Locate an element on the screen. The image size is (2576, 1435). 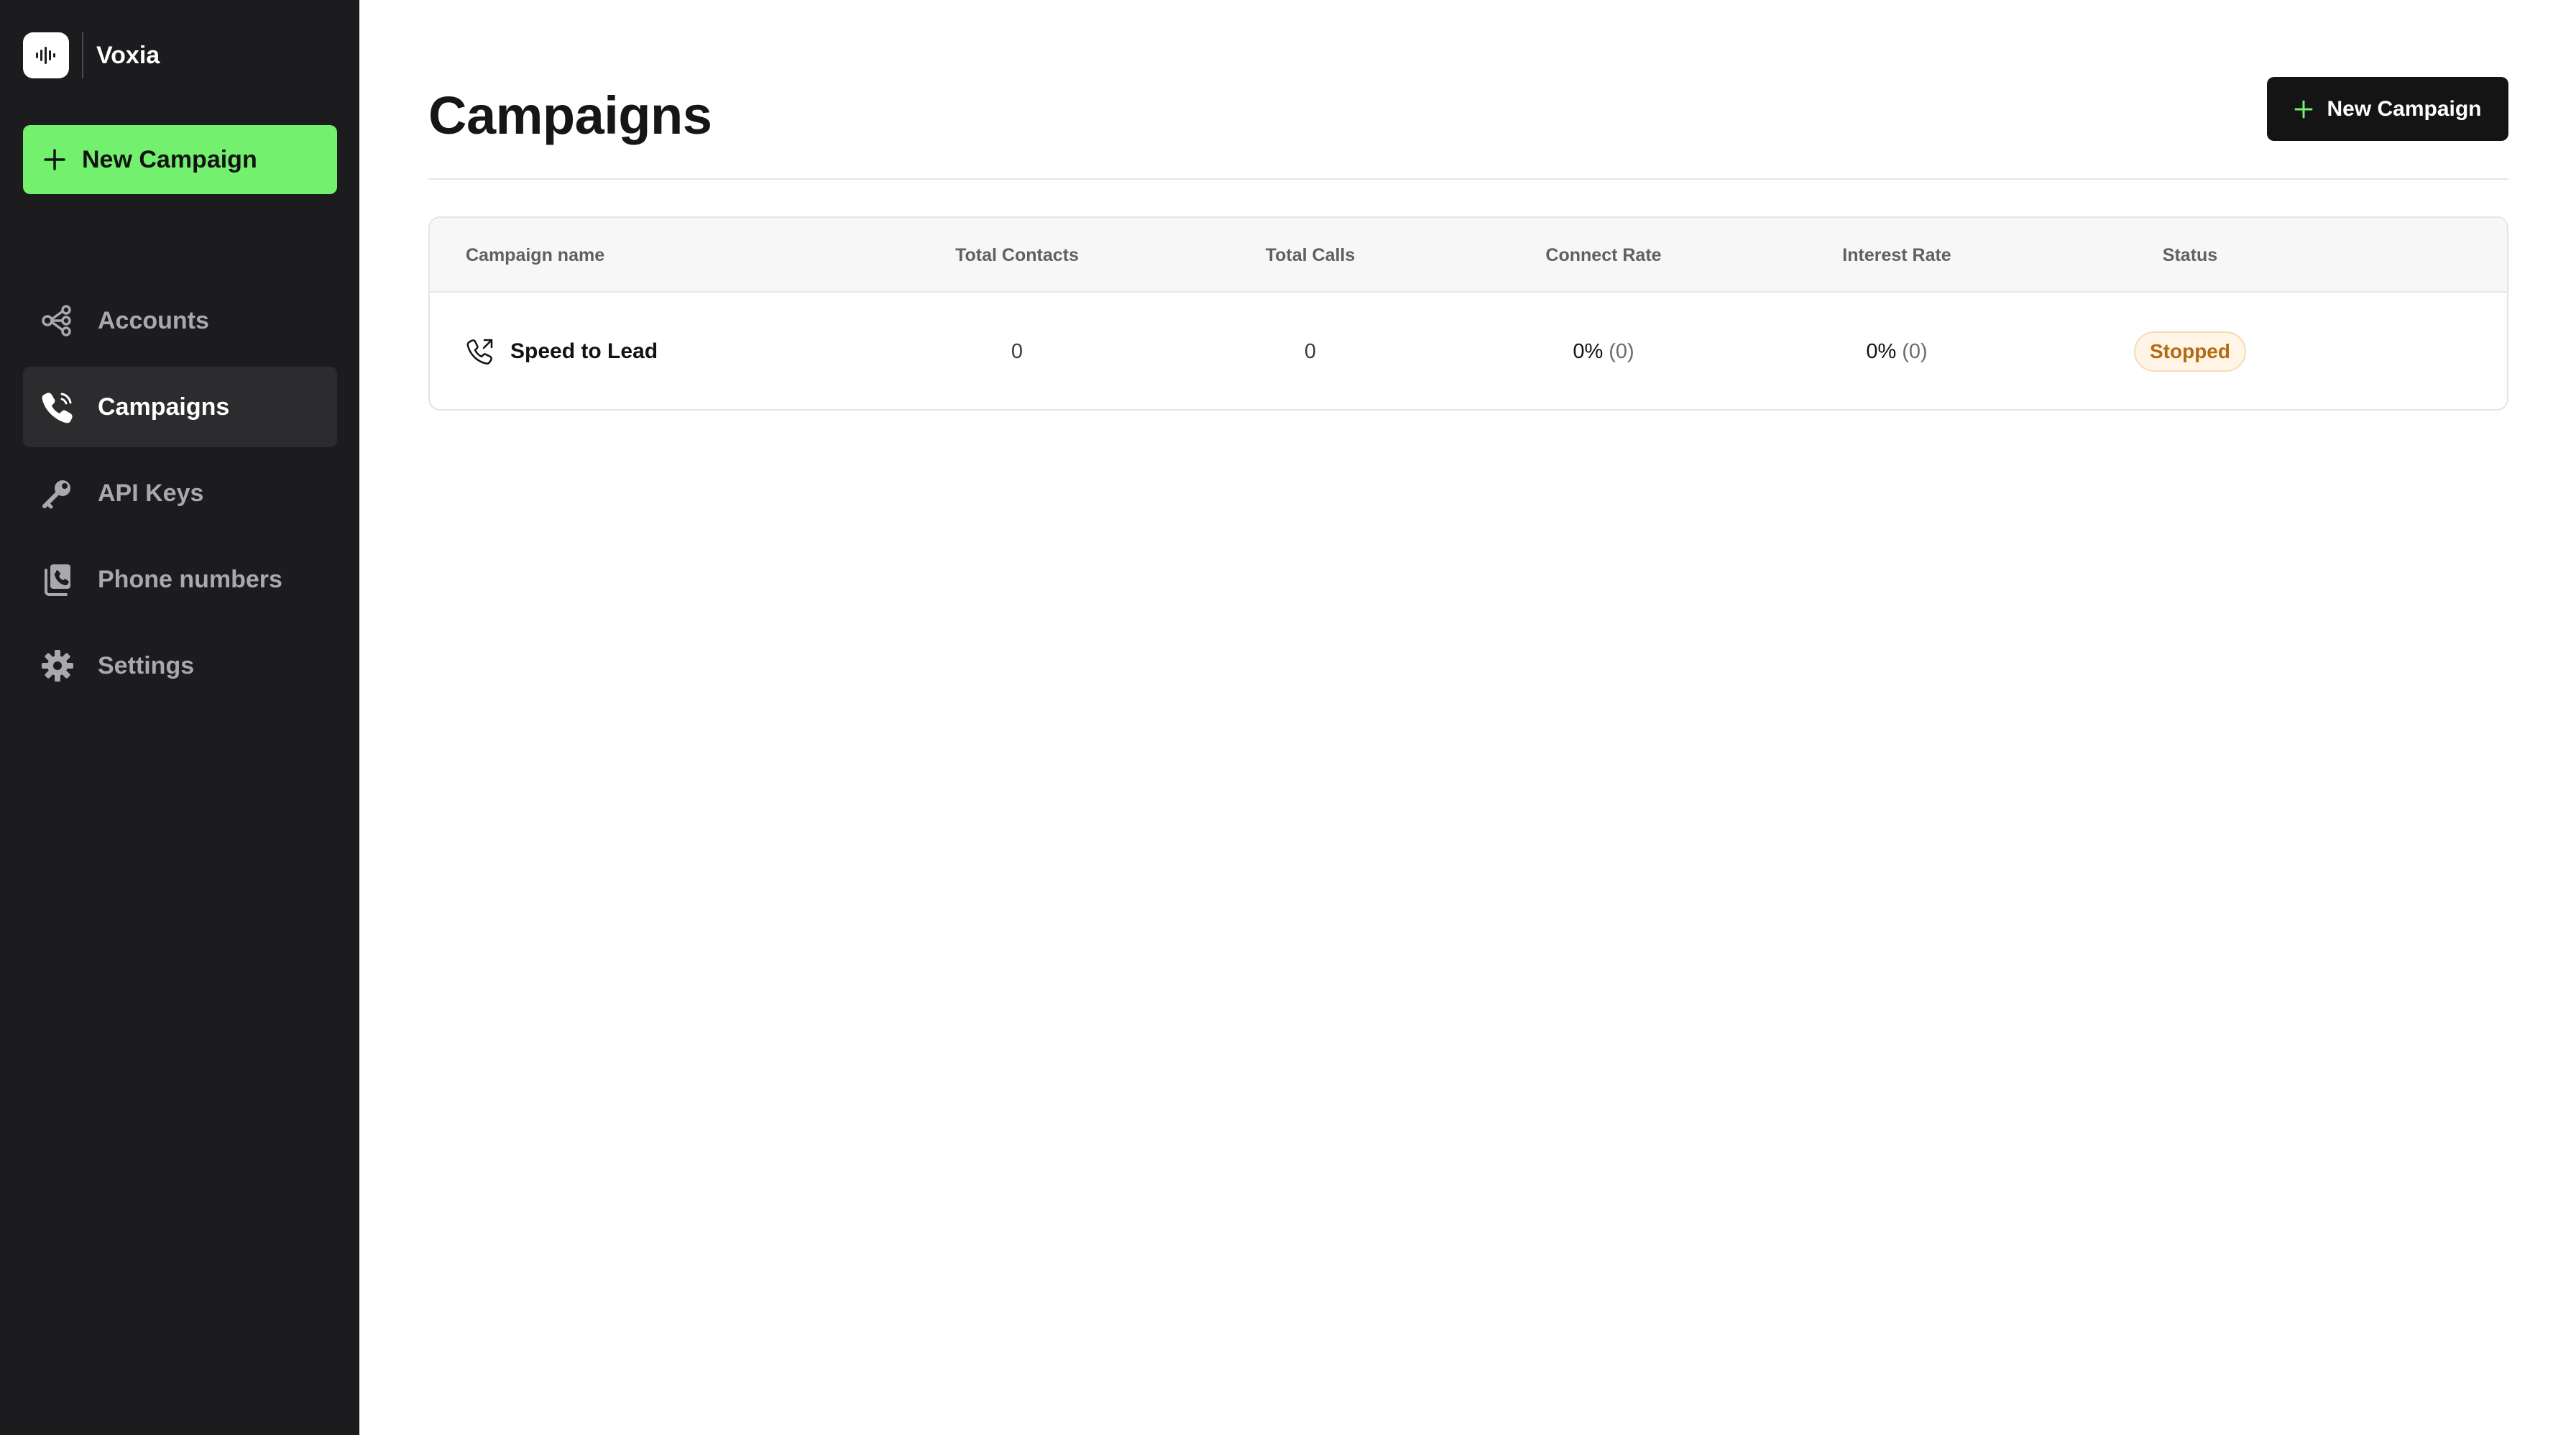
brand: Voxia is located at coordinates (91, 55).